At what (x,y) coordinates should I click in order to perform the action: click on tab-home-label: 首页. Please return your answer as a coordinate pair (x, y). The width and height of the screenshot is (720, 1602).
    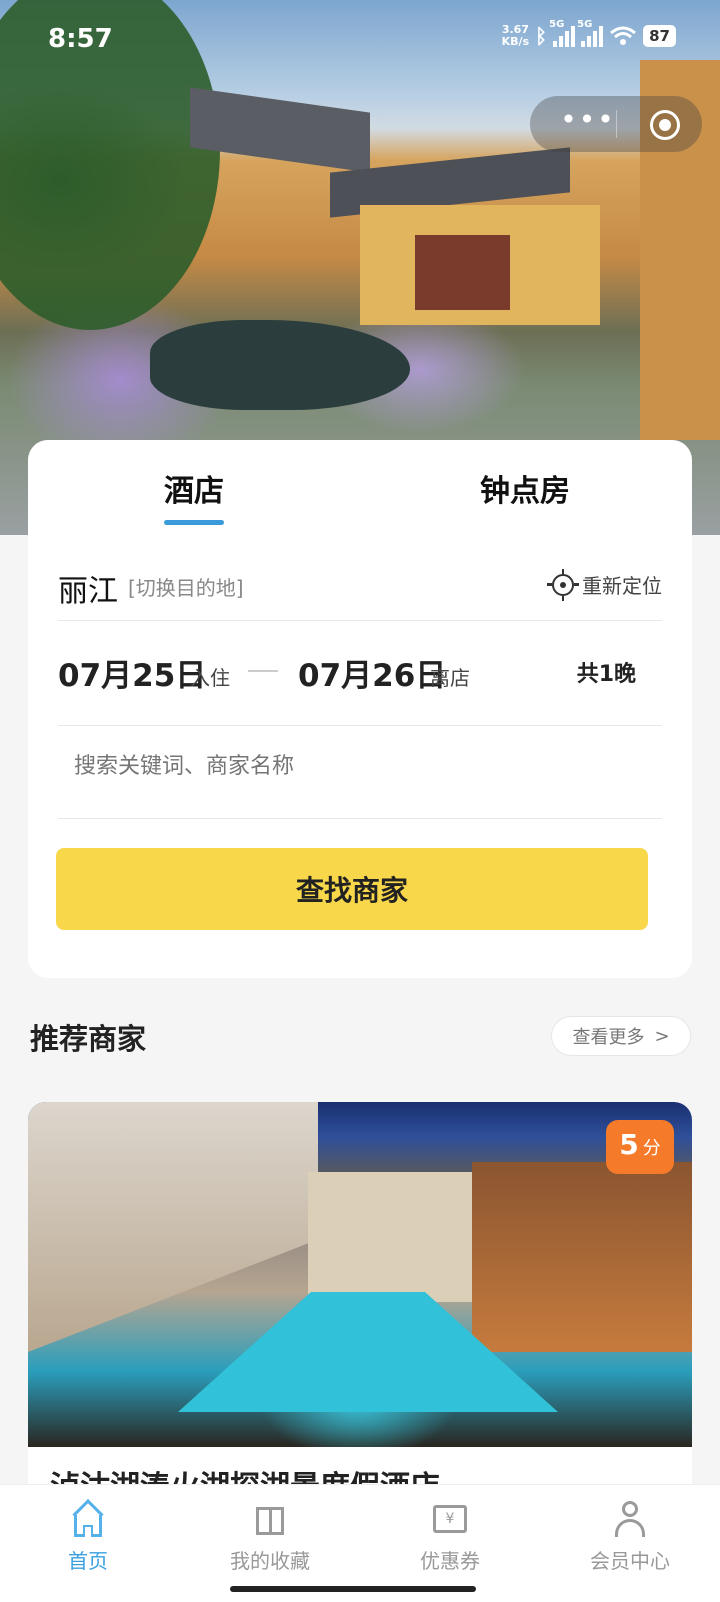
    Looking at the image, I should click on (88, 1561).